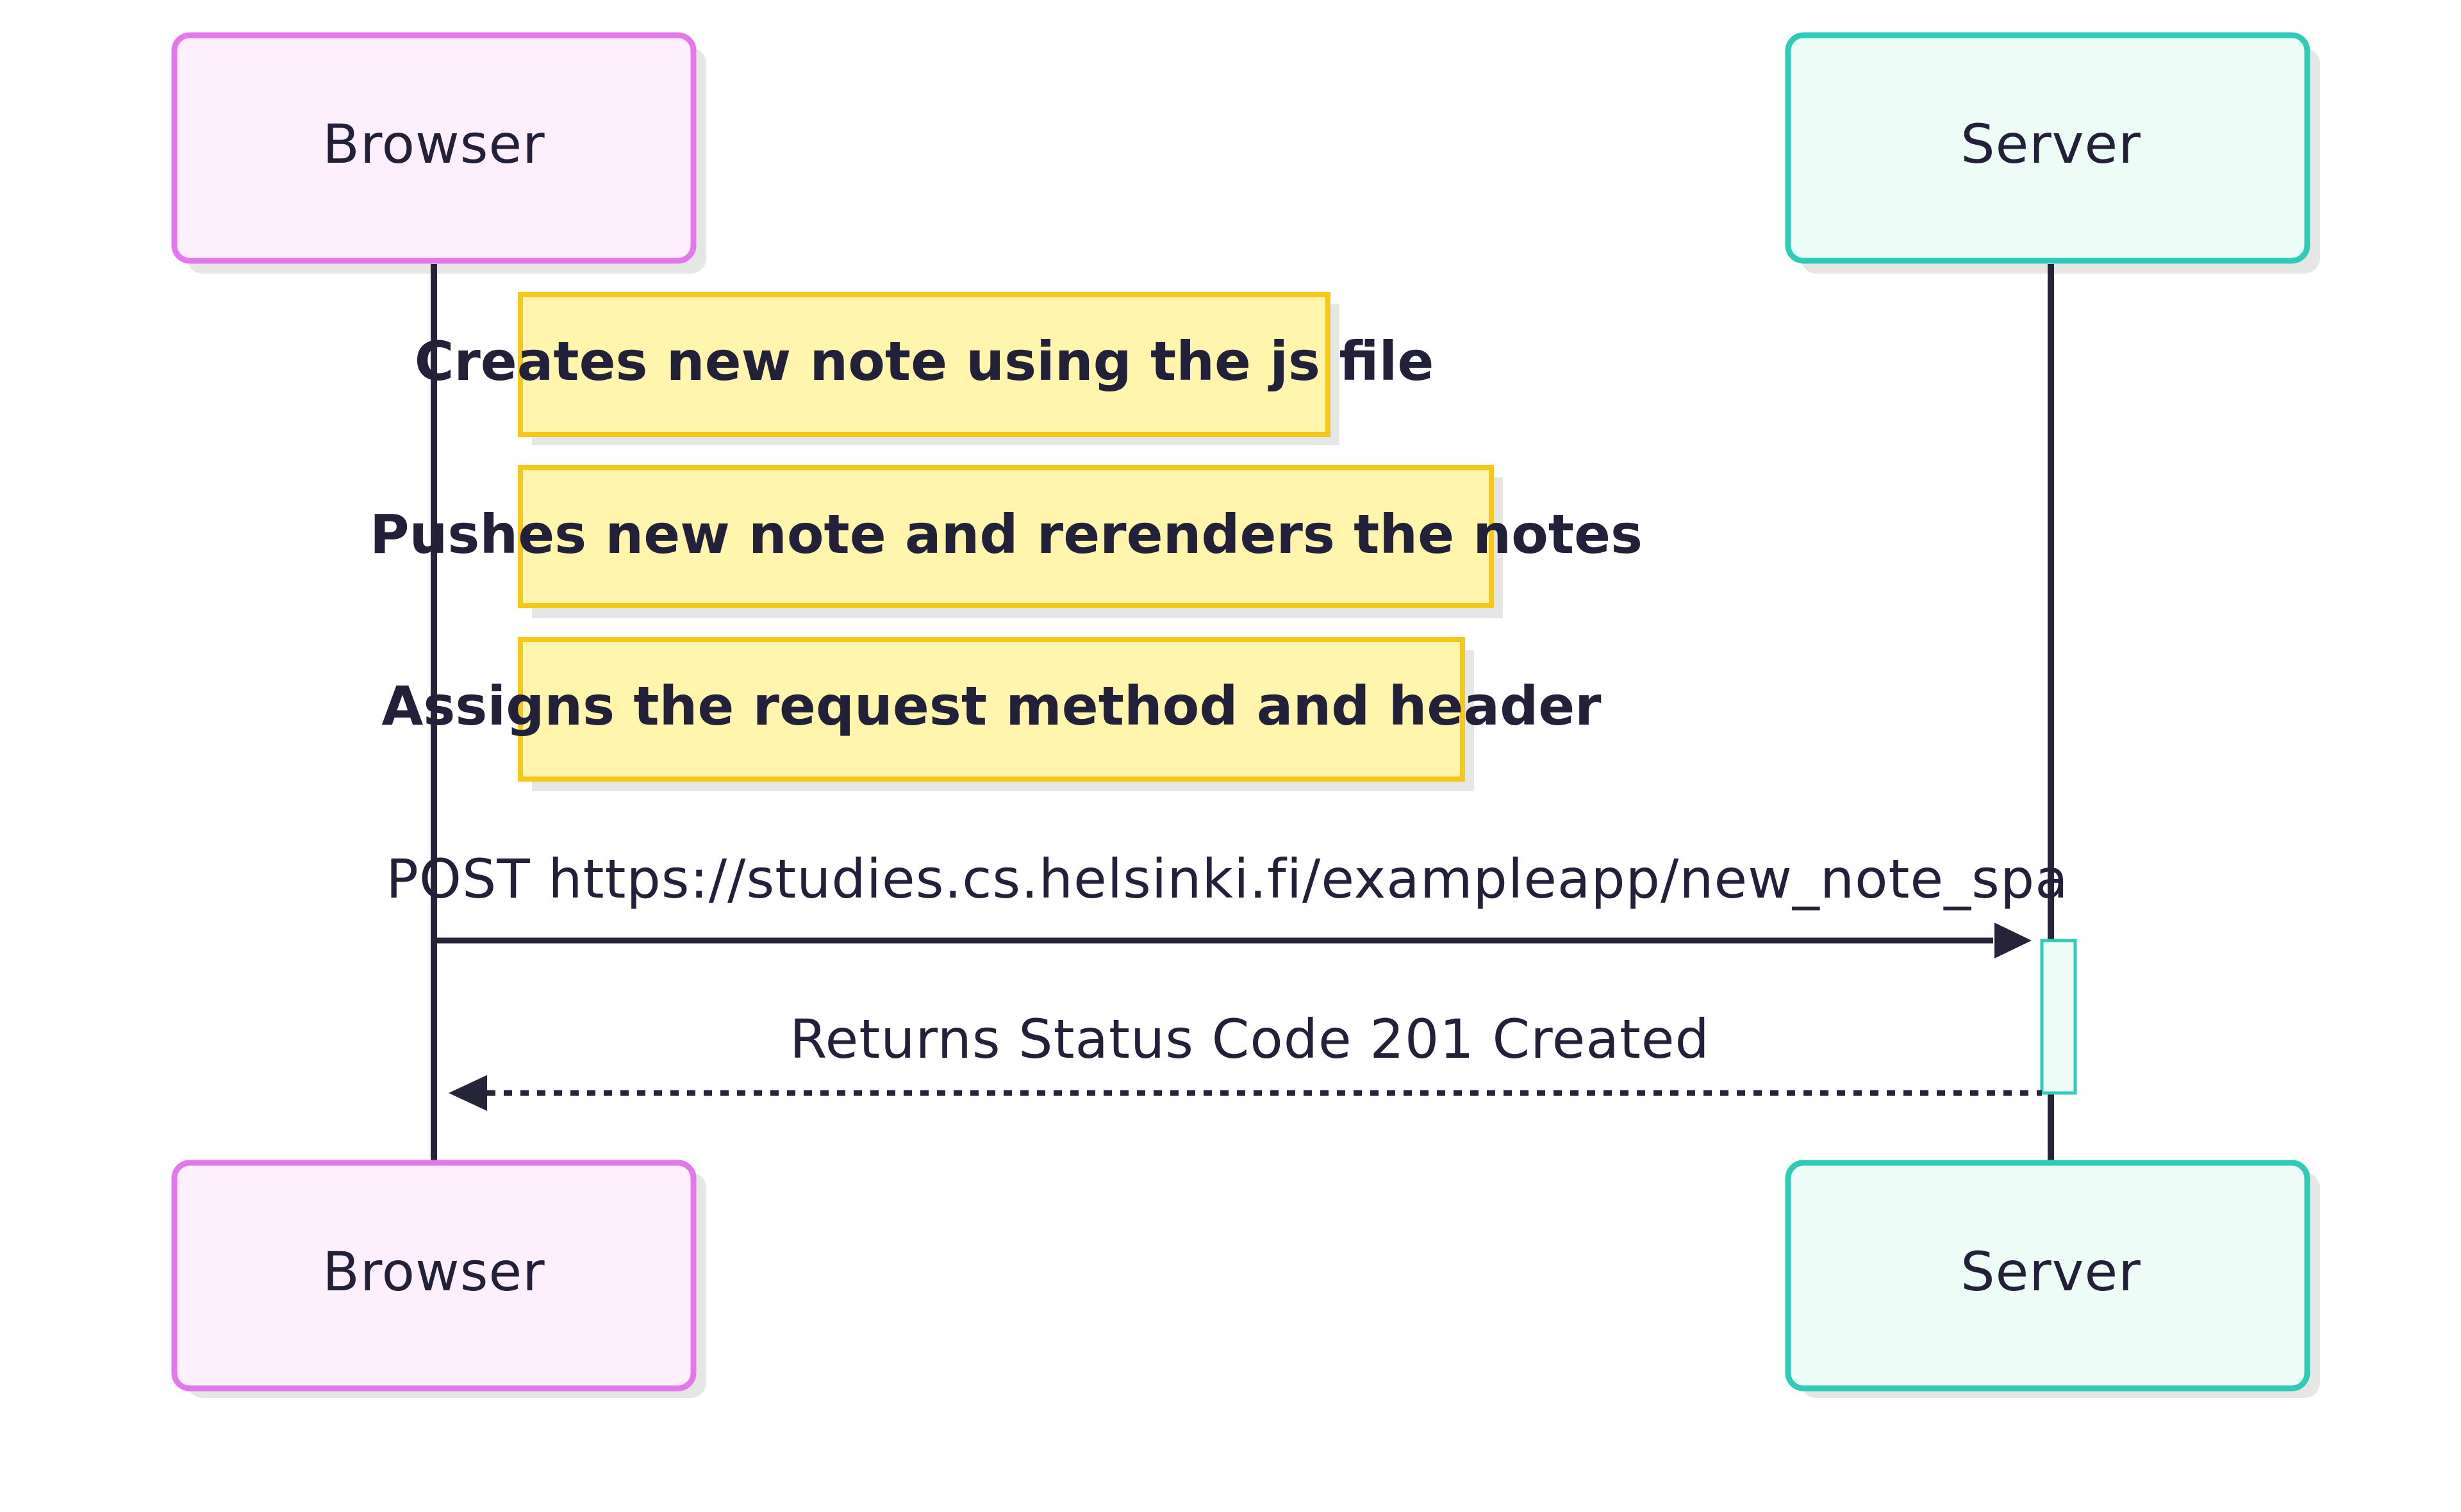 This screenshot has width=2461, height=1512. I want to click on request-arrowhead, so click(2013, 941).